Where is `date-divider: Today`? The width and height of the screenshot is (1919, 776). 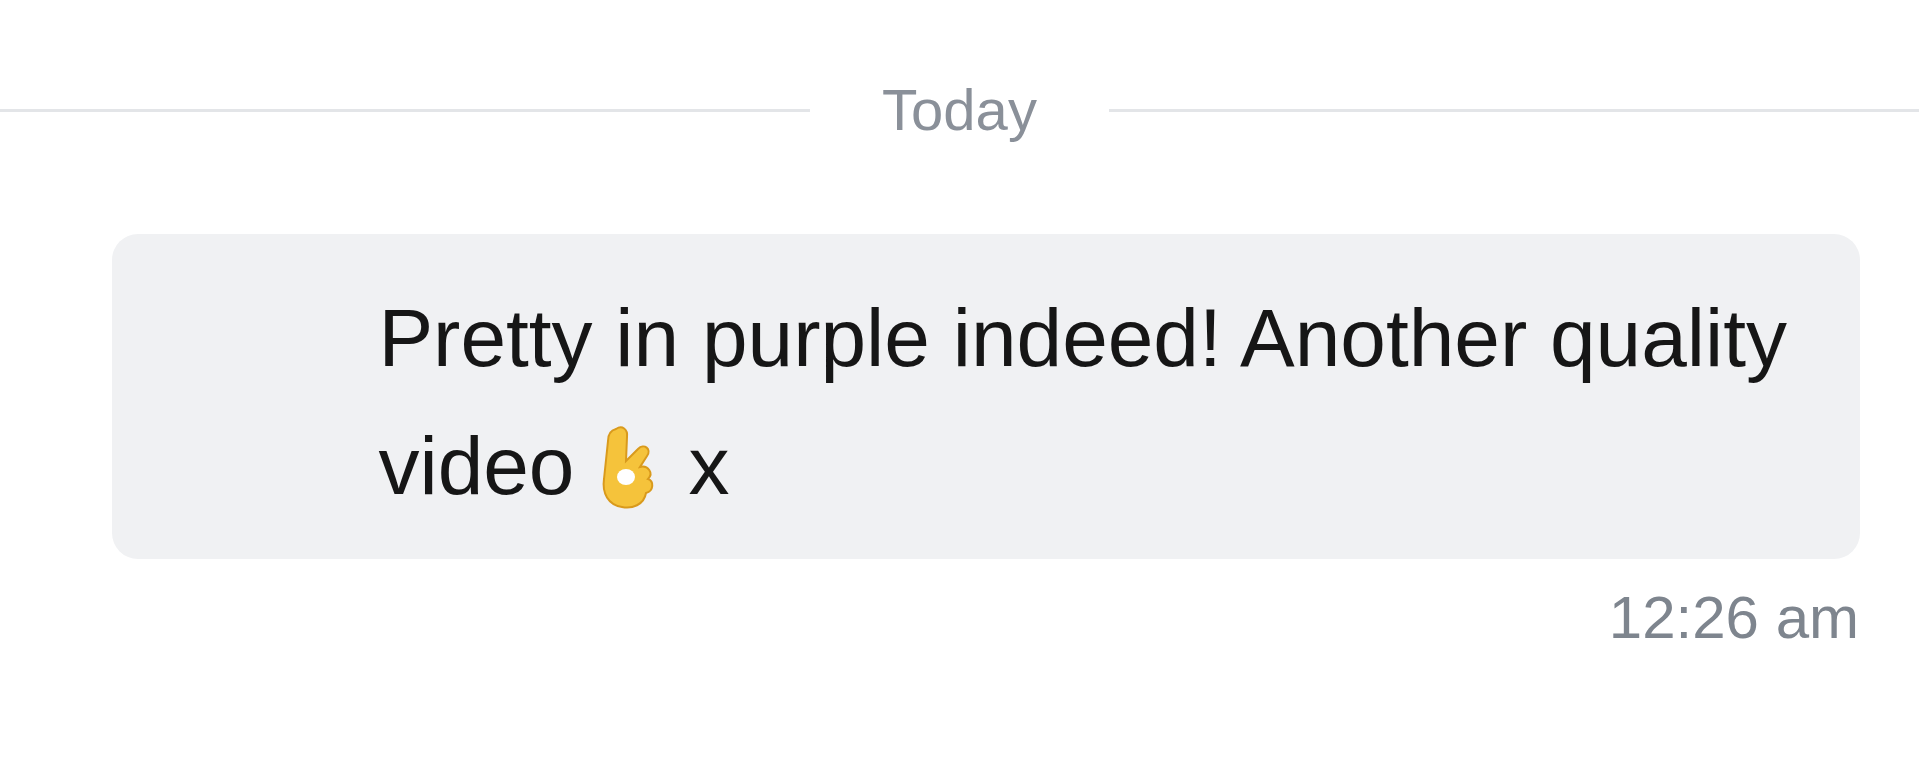
date-divider: Today is located at coordinates (959, 110).